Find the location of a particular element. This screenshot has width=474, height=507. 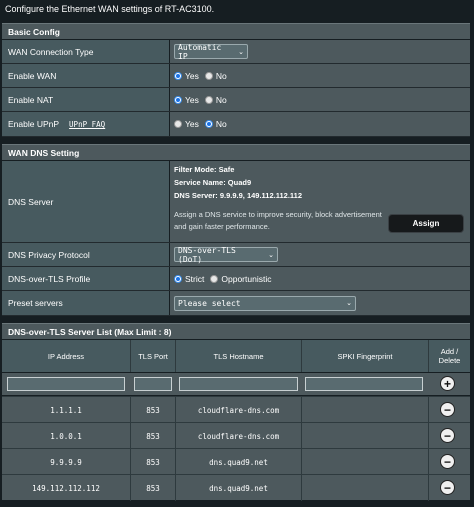

spki-fingerprint-input is located at coordinates (364, 384).